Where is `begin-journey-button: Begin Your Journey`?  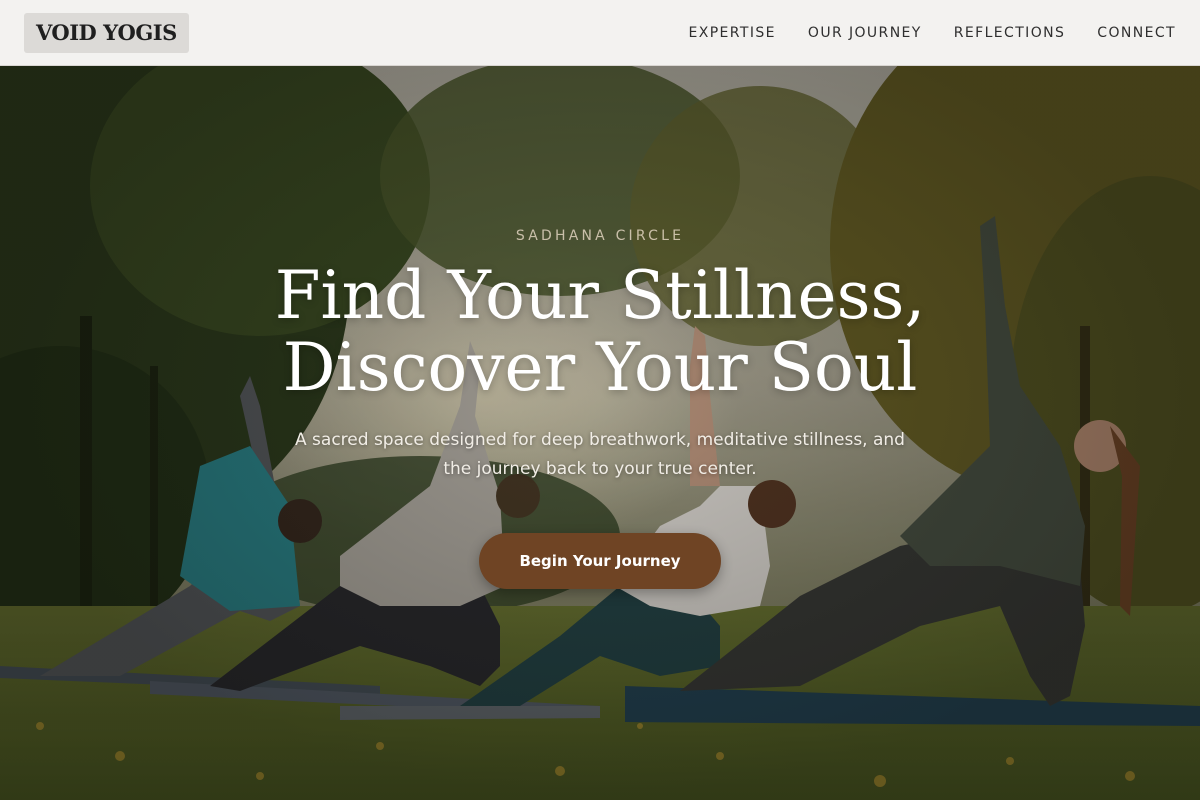 begin-journey-button: Begin Your Journey is located at coordinates (600, 561).